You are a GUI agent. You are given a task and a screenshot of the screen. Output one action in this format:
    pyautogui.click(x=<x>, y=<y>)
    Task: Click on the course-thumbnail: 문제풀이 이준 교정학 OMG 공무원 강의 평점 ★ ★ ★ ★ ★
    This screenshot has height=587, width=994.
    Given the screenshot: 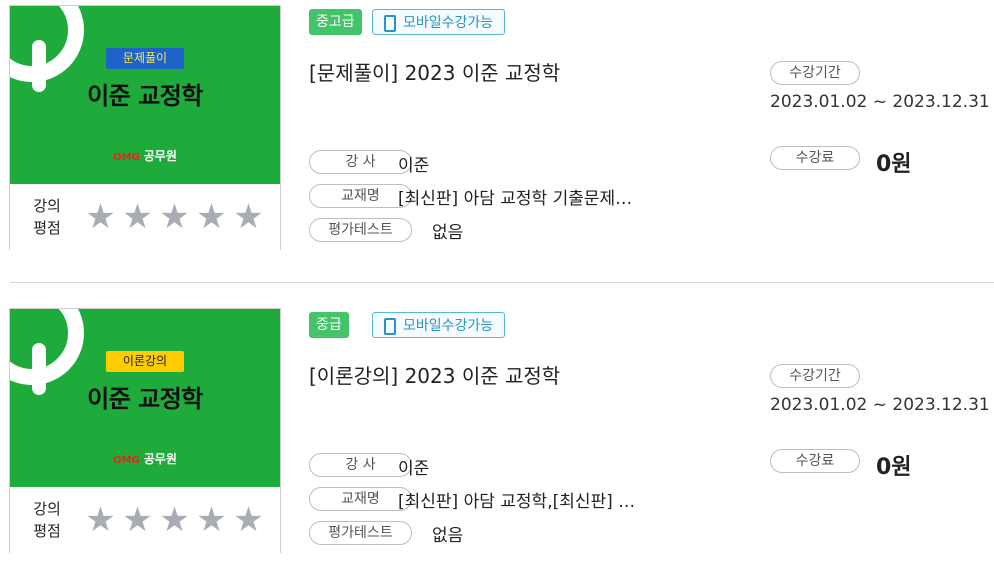 What is the action you would take?
    pyautogui.click(x=145, y=127)
    